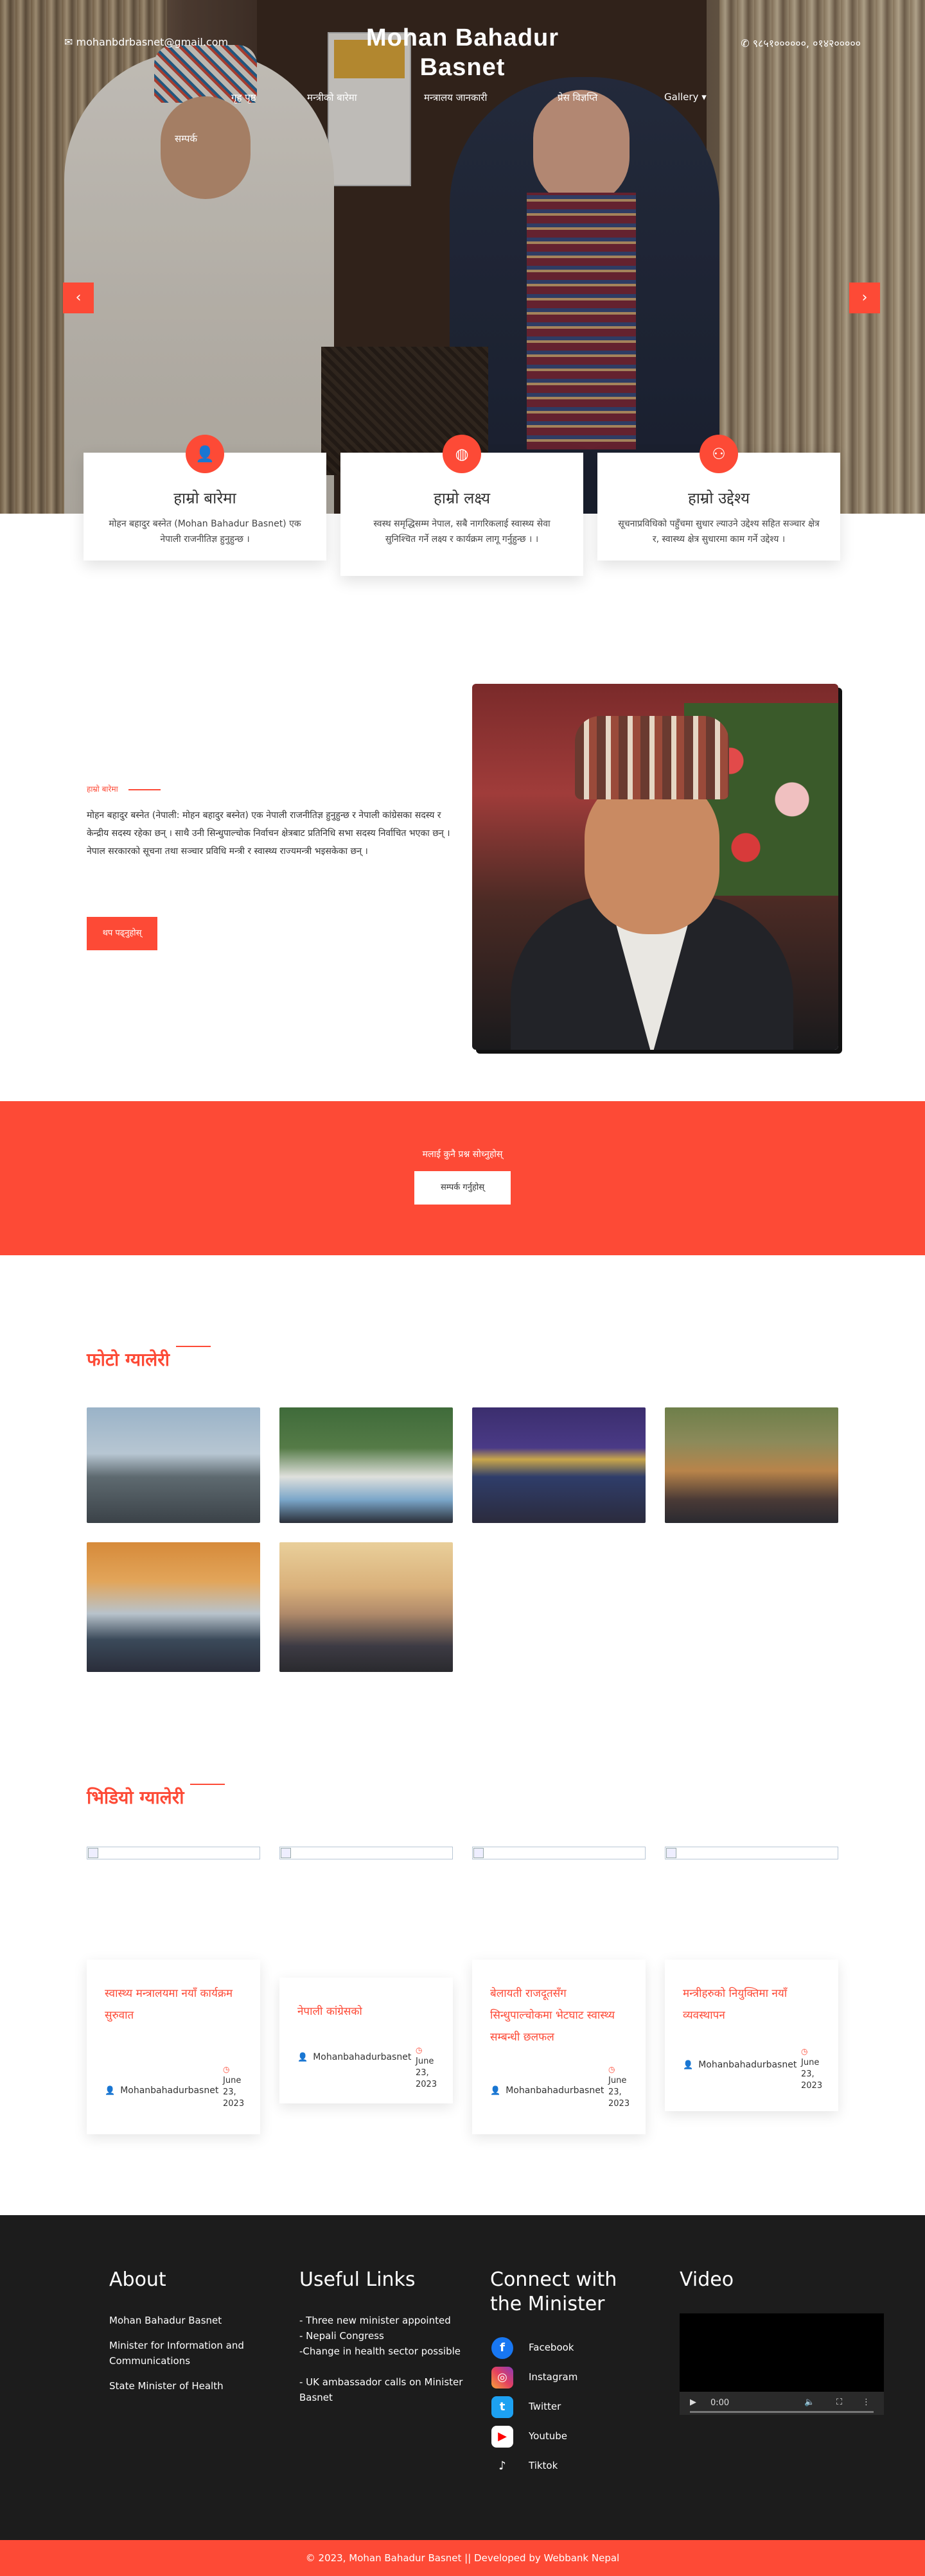 This screenshot has width=925, height=2576. I want to click on news-title: नेपाली कांग्रेसको, so click(368, 2012).